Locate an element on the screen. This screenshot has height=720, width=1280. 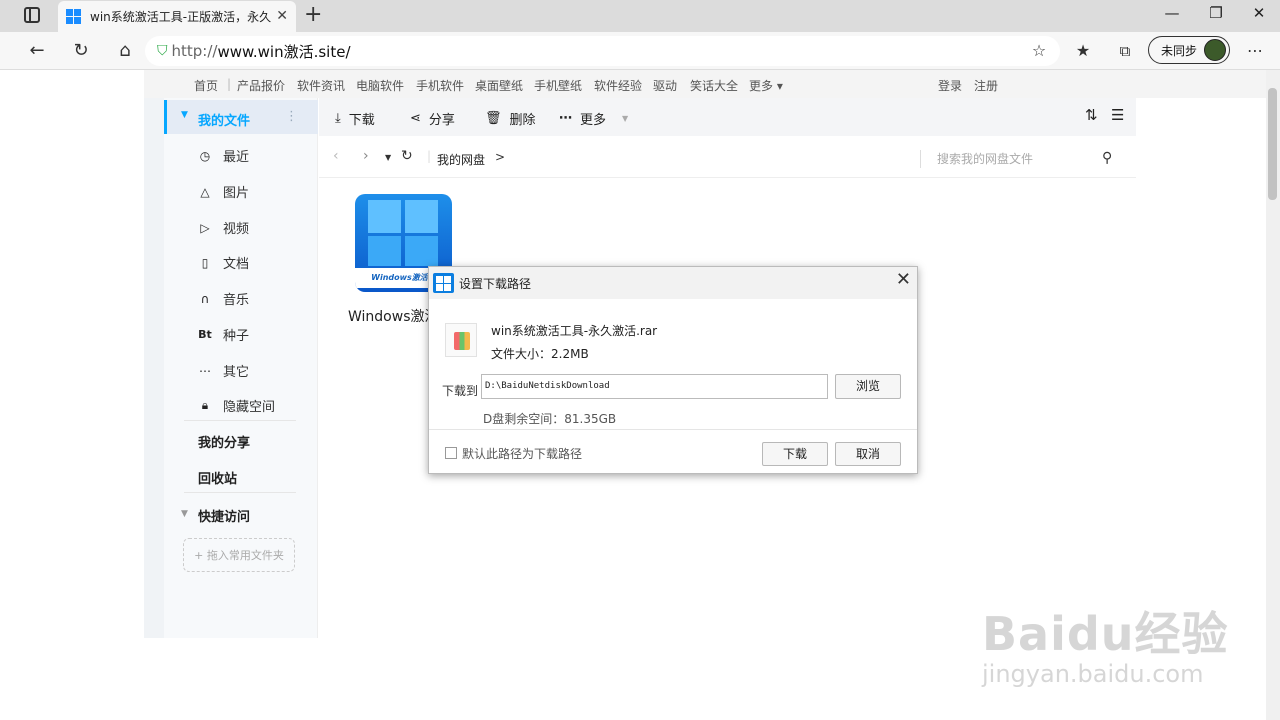
nav-link: 软件资讯 is located at coordinates (321, 85).